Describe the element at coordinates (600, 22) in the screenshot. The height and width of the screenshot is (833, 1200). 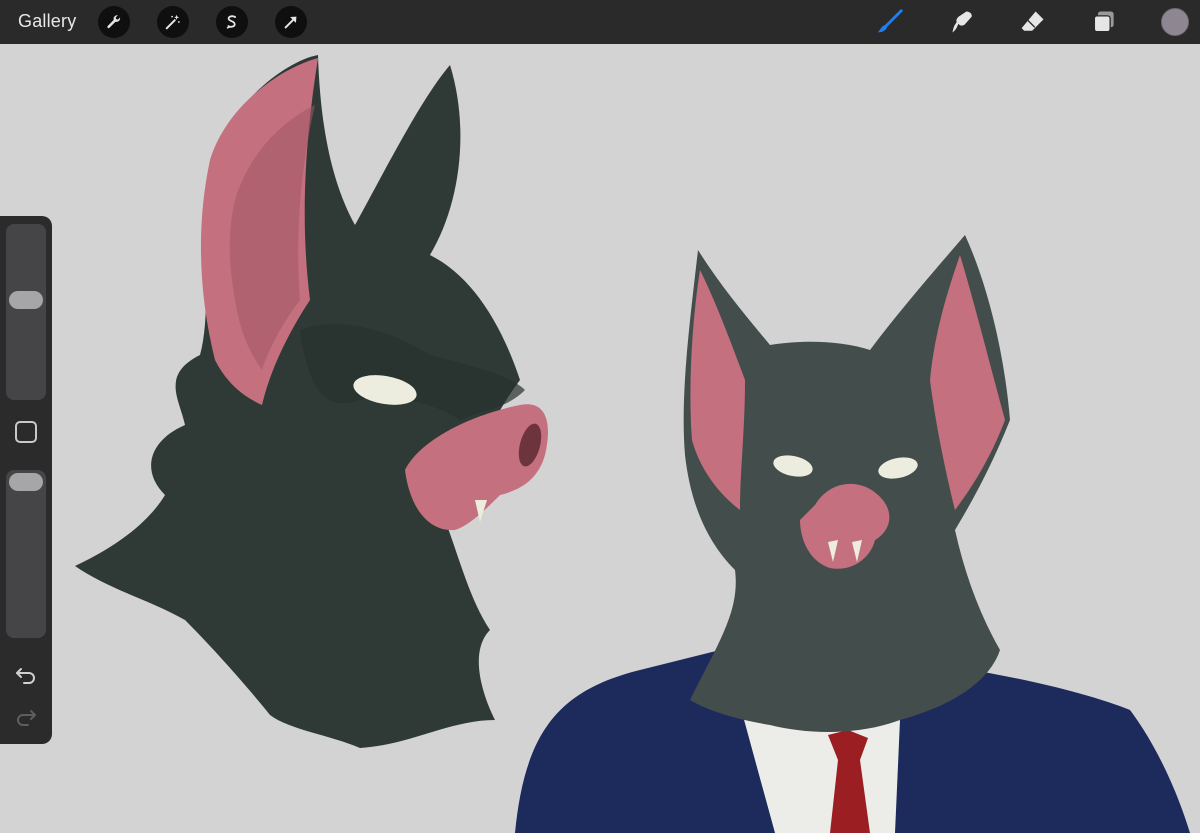
I see `top-toolbar: Gallery` at that location.